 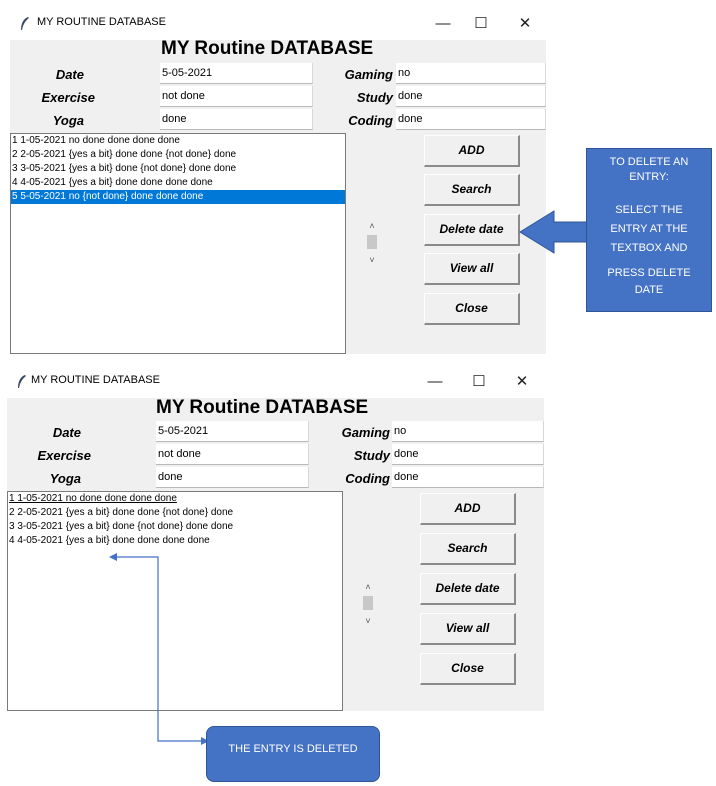 What do you see at coordinates (649, 273) in the screenshot?
I see `callout-line: PRESS DELETE` at bounding box center [649, 273].